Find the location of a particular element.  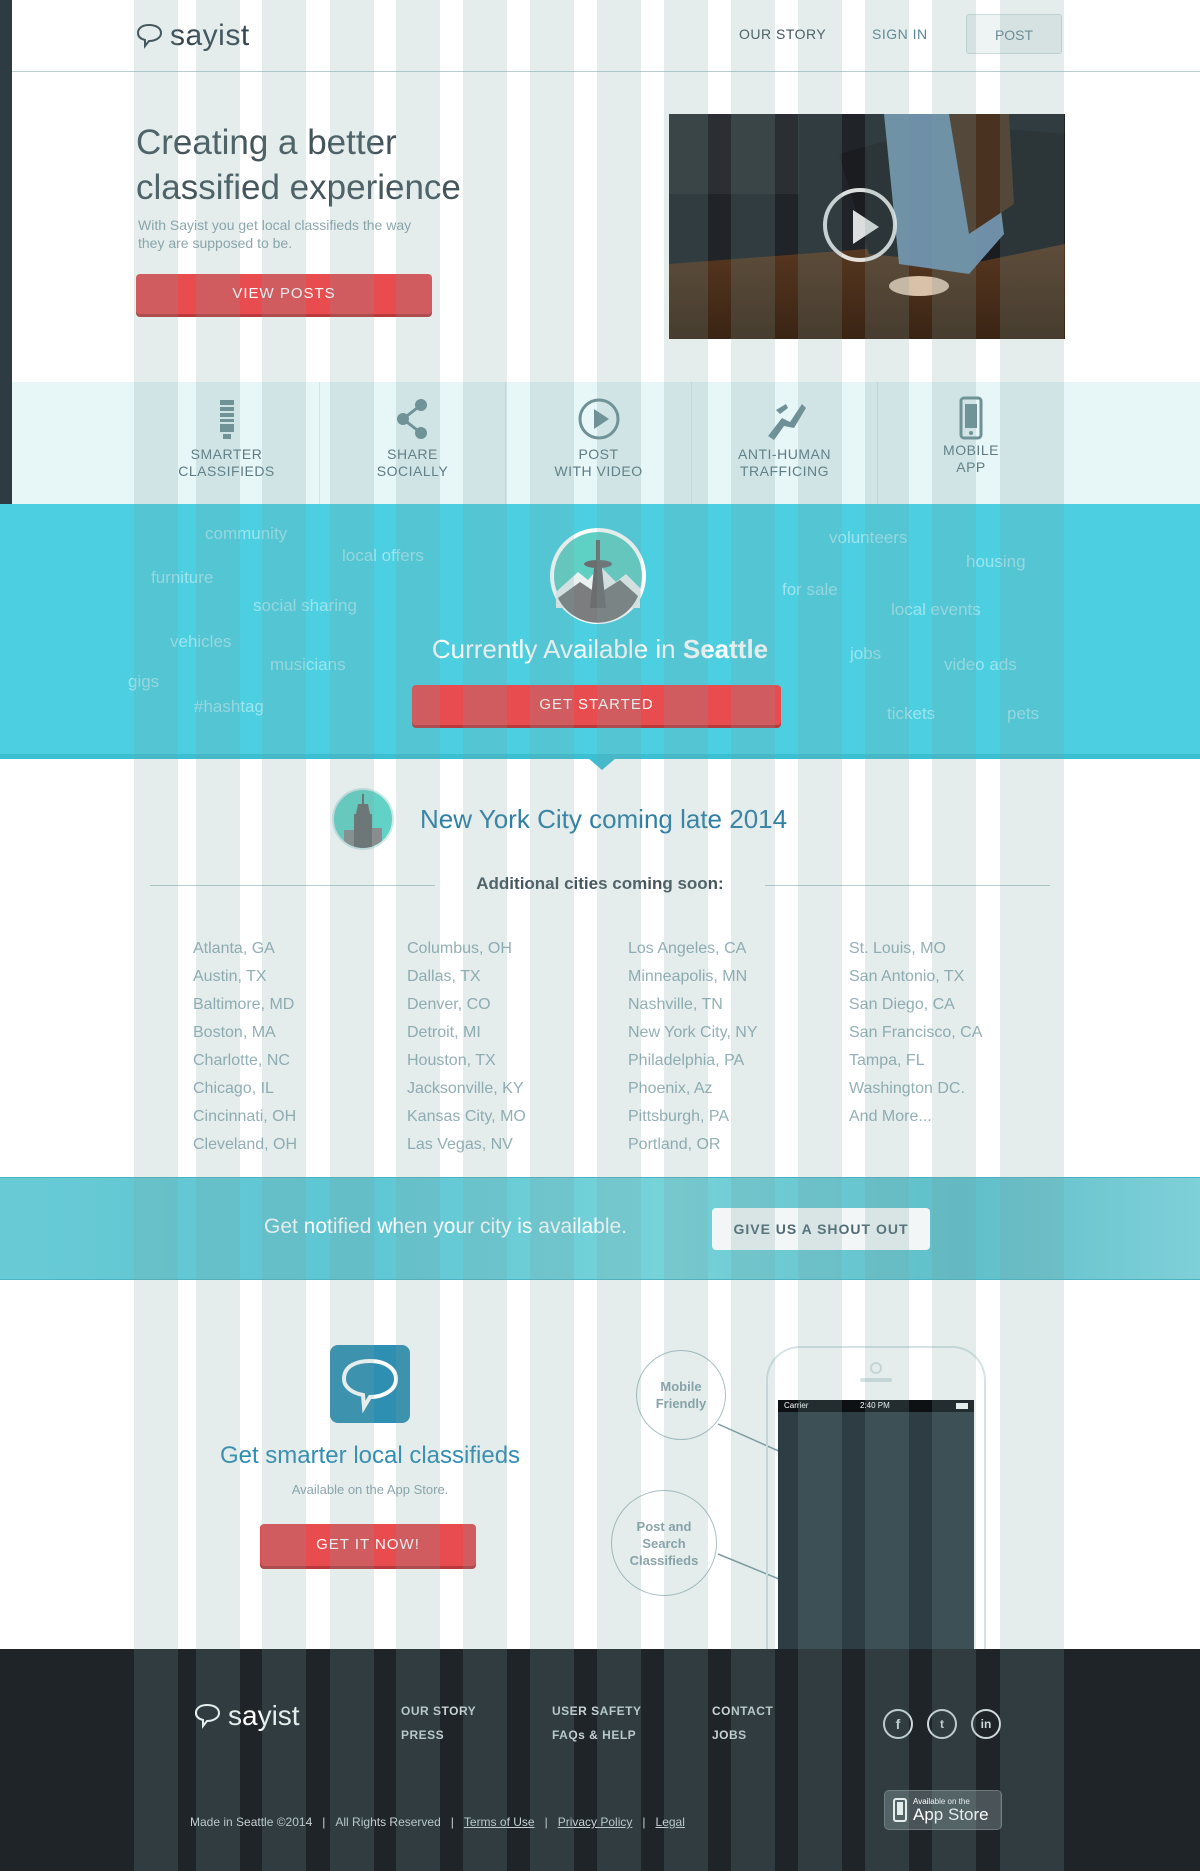

view-posts-button: VIEW POSTS is located at coordinates (284, 294).